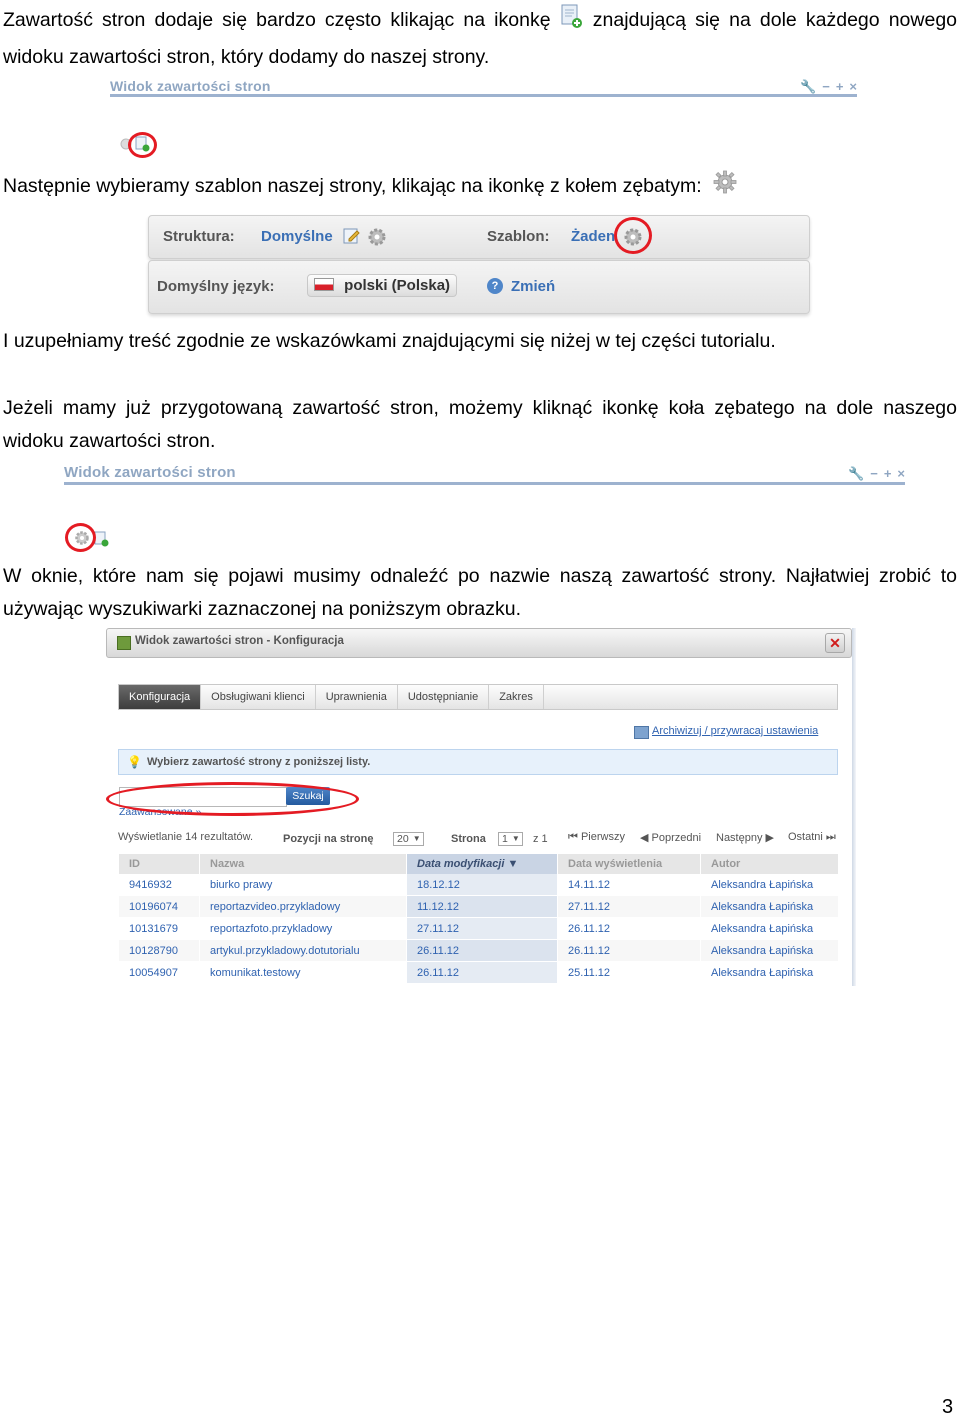 The image size is (960, 1419). What do you see at coordinates (854, 807) in the screenshot?
I see `dialog-edge` at bounding box center [854, 807].